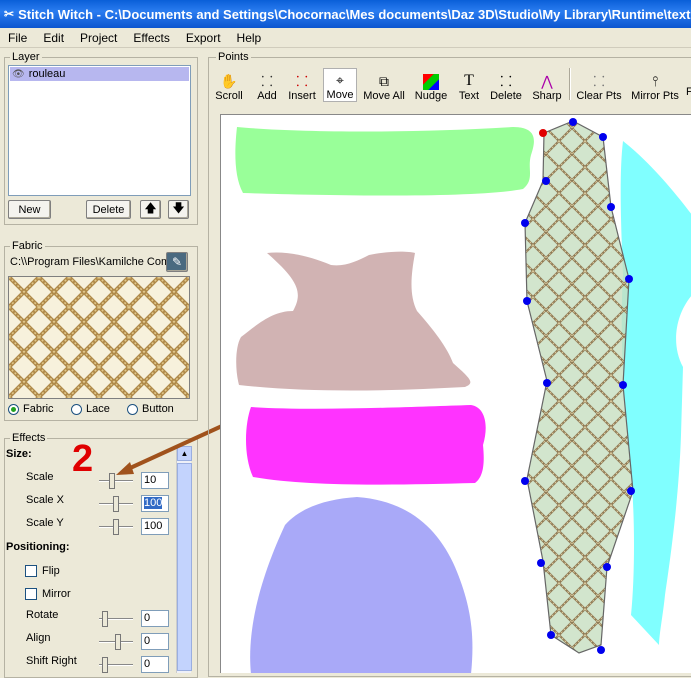 This screenshot has width=691, height=678. What do you see at coordinates (108, 209) in the screenshot?
I see `delete-layer-button: Delete` at bounding box center [108, 209].